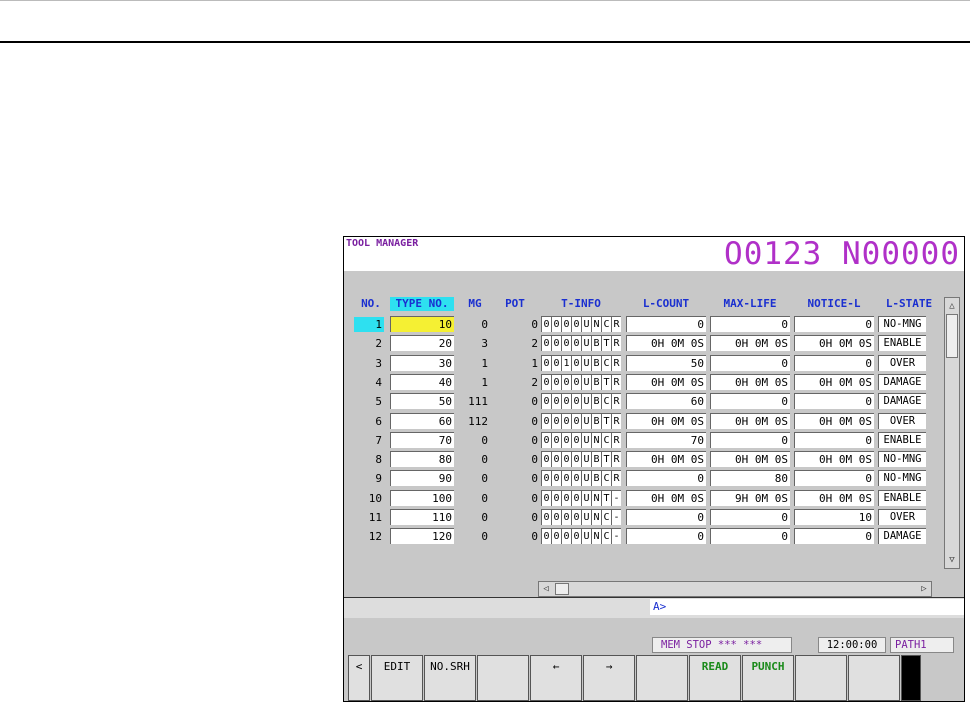  I want to click on type-no-field: 70, so click(422, 439).